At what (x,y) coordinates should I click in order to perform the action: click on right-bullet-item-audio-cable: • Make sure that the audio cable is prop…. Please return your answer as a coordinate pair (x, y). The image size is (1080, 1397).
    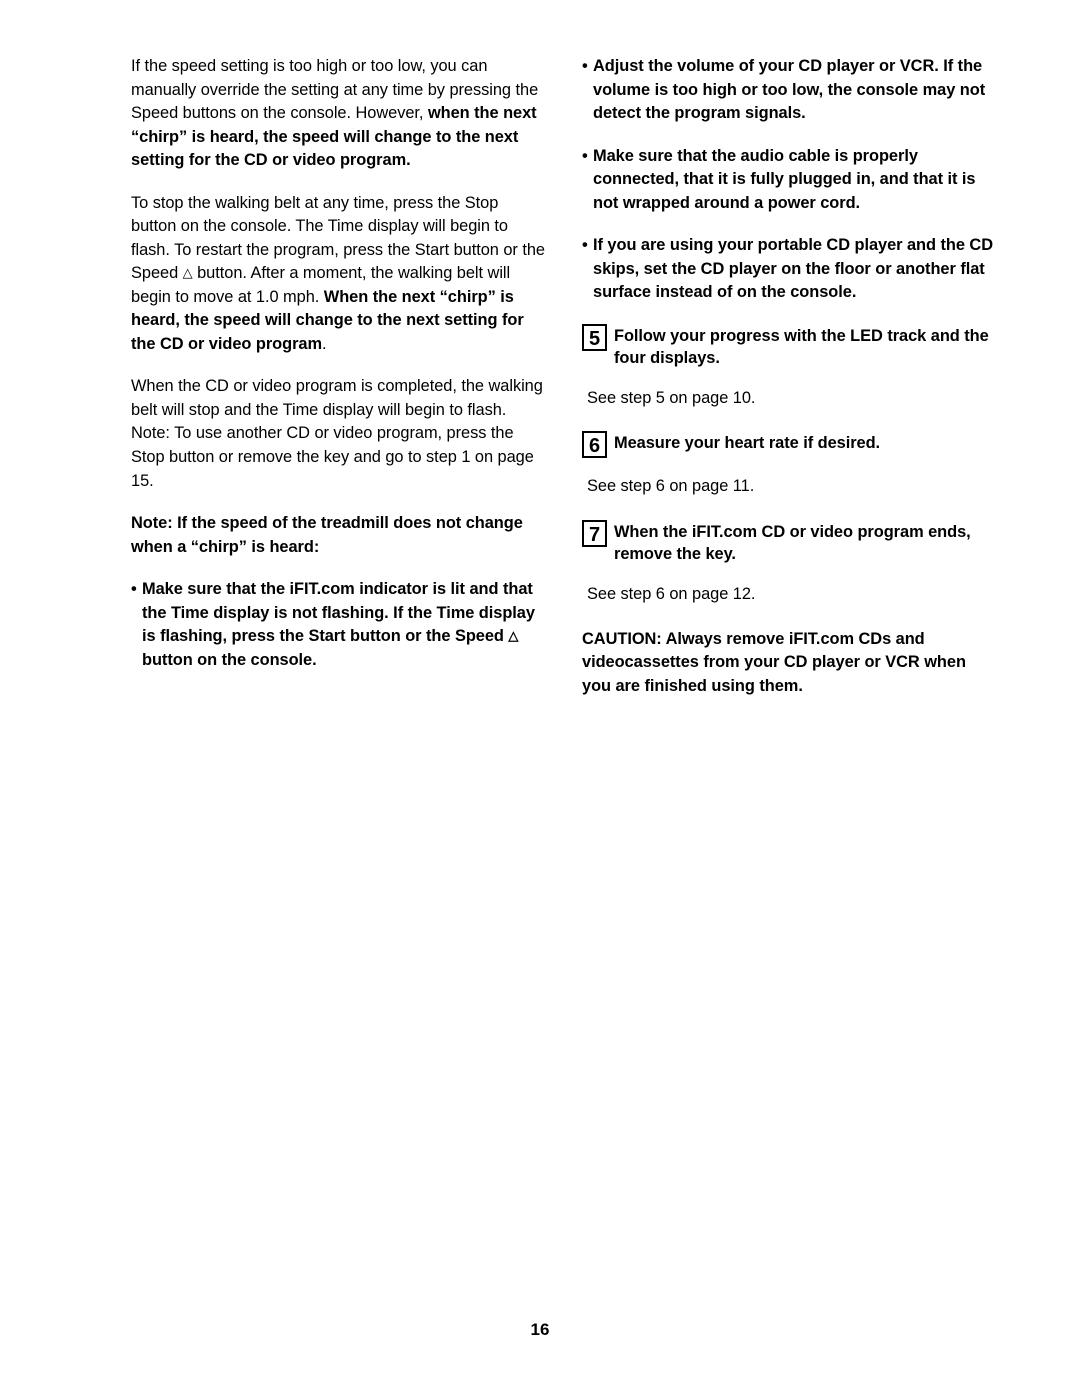
    Looking at the image, I should click on (789, 180).